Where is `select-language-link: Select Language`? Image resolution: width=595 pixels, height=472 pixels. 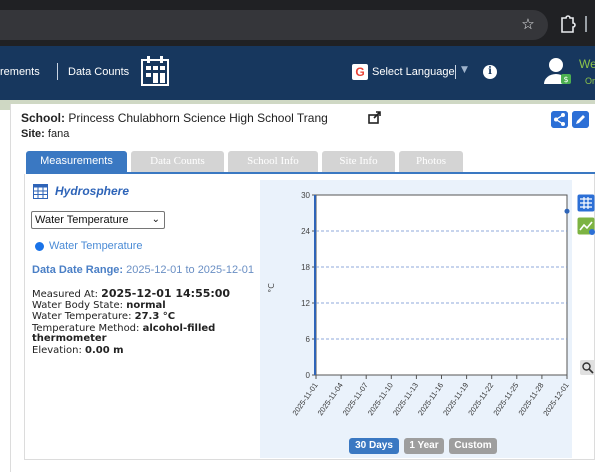 select-language-link: Select Language is located at coordinates (413, 72).